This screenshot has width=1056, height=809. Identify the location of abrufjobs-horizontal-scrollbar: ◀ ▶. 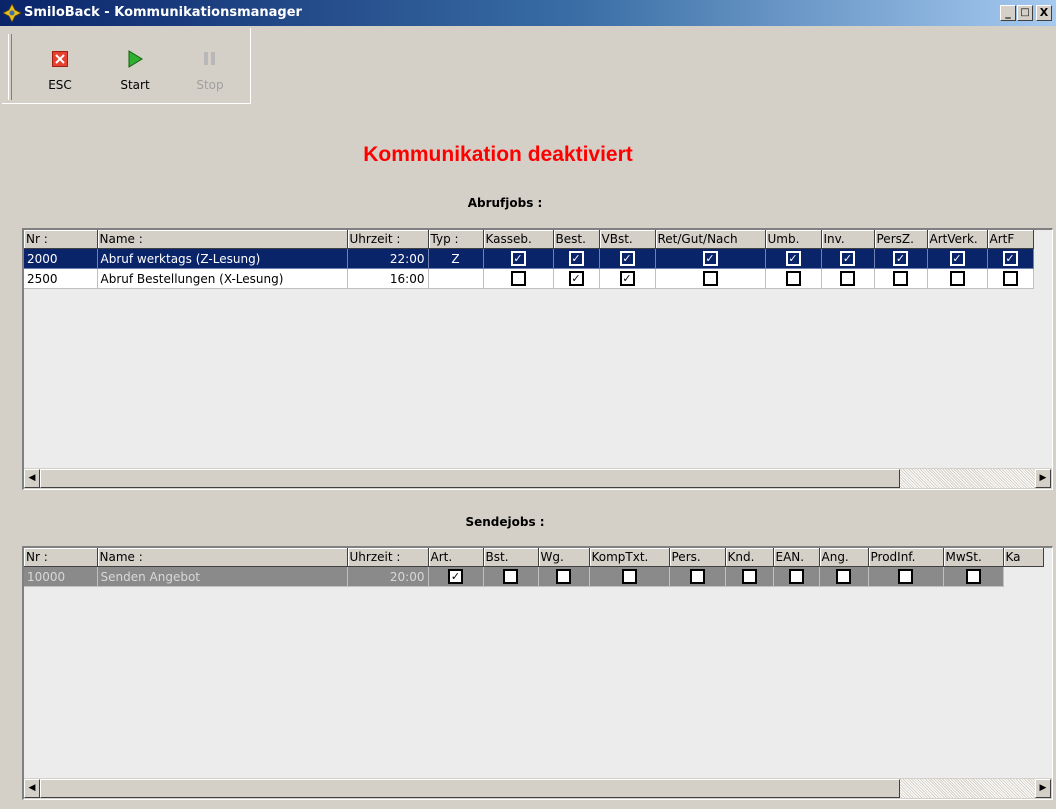
(538, 478).